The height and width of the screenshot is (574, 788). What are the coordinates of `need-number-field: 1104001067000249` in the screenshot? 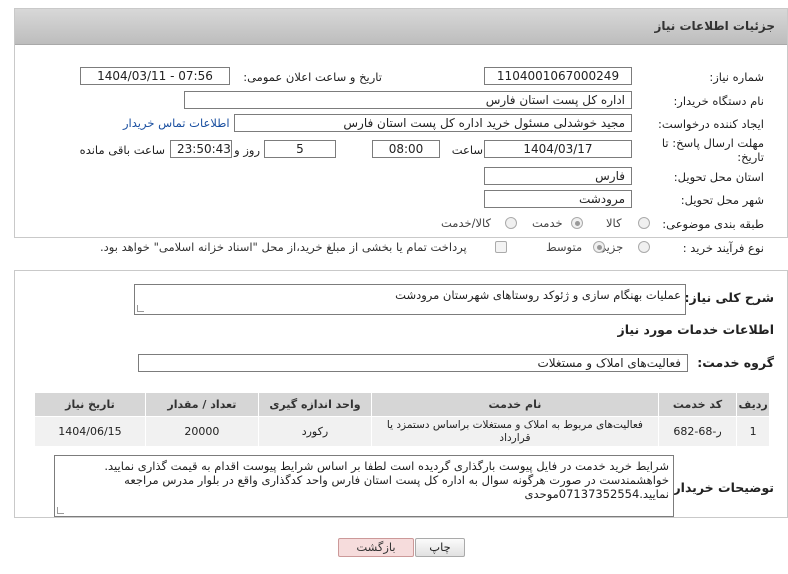 It's located at (558, 76).